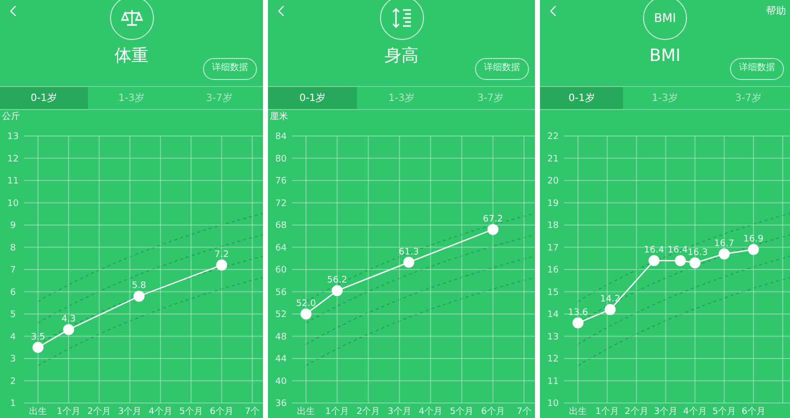  Describe the element at coordinates (13, 315) in the screenshot. I see `y-axis-label: 5` at that location.